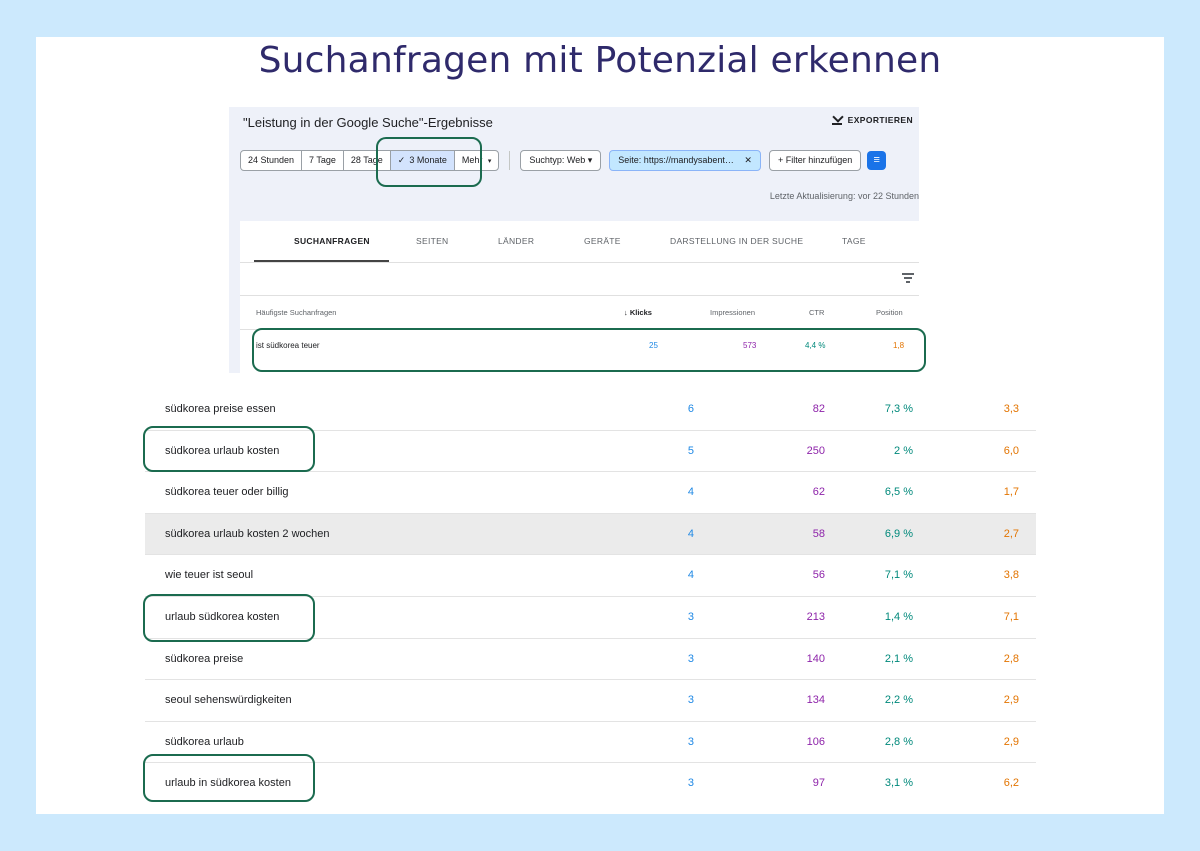 Image resolution: width=1200 pixels, height=851 pixels. I want to click on position-cell: 6,2, so click(1011, 783).